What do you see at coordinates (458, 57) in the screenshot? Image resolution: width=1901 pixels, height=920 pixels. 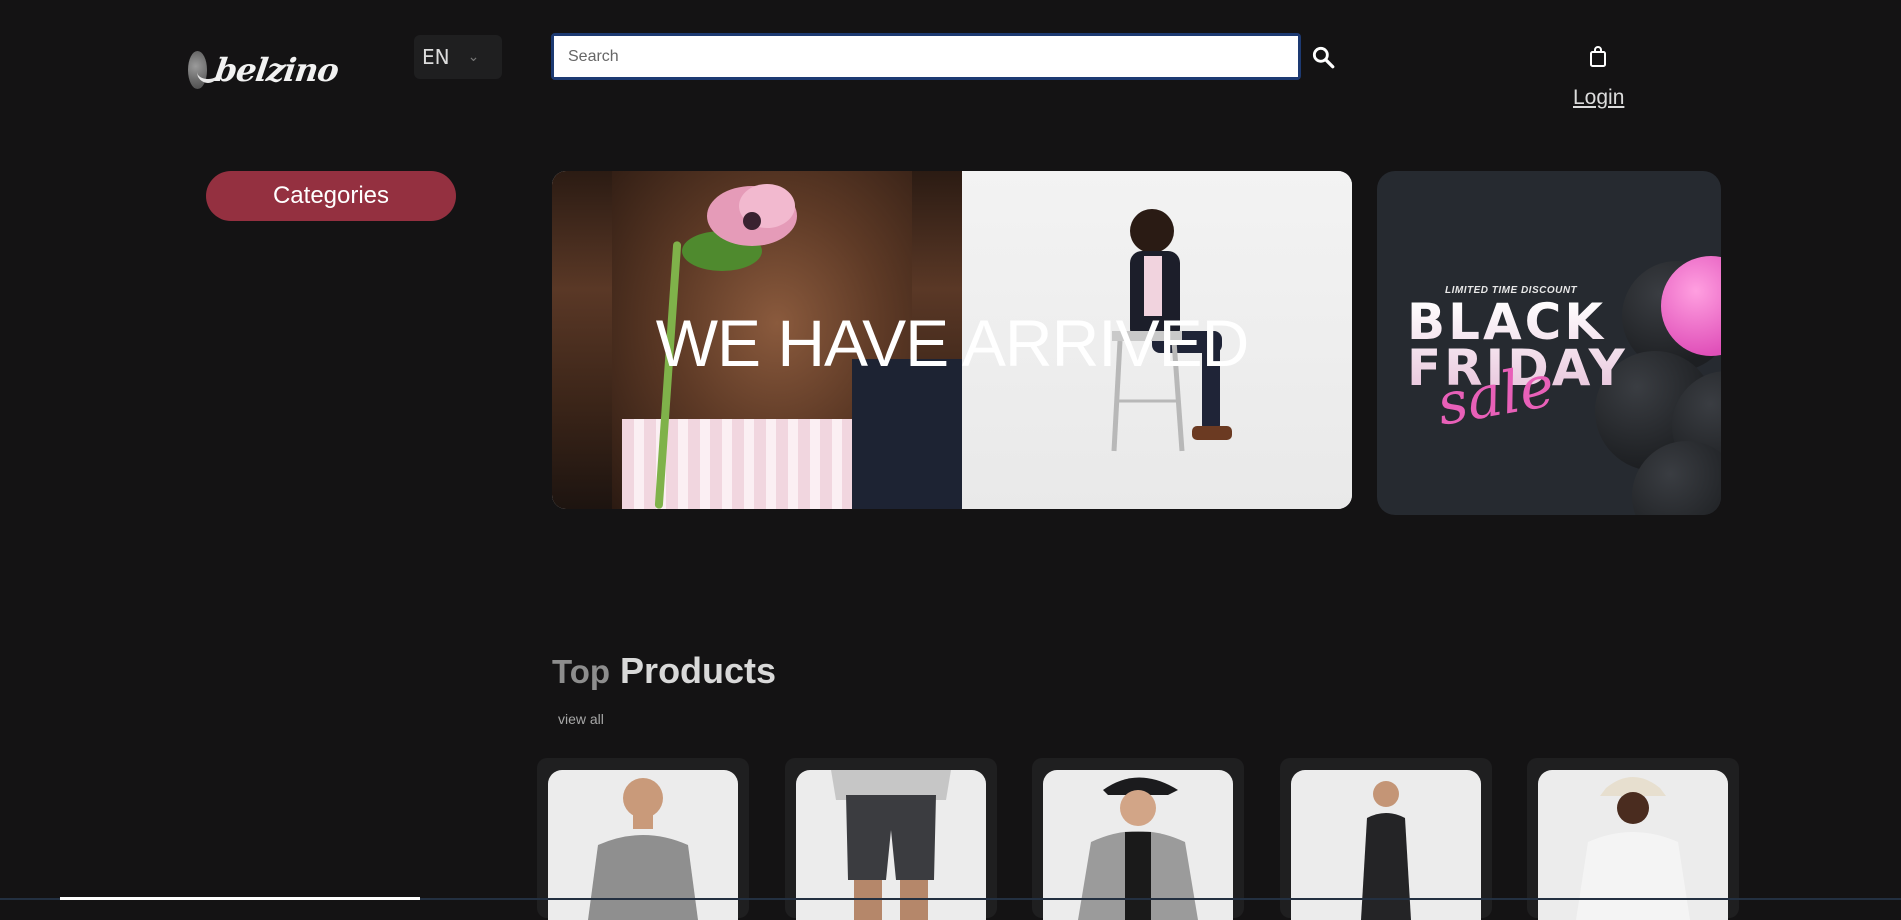 I see `language-select: EN ⌄` at bounding box center [458, 57].